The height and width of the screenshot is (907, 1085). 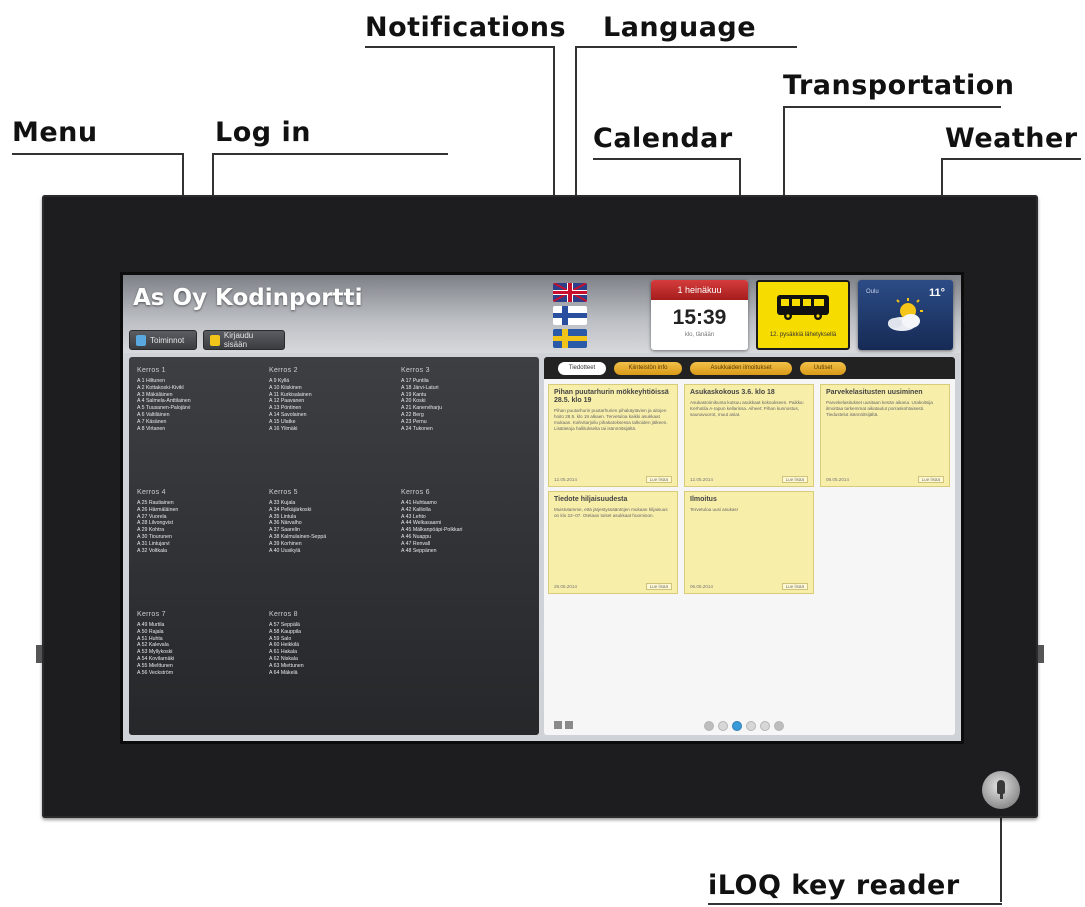 What do you see at coordinates (334, 666) in the screenshot?
I see `resident-item: A 63 Miettunen` at bounding box center [334, 666].